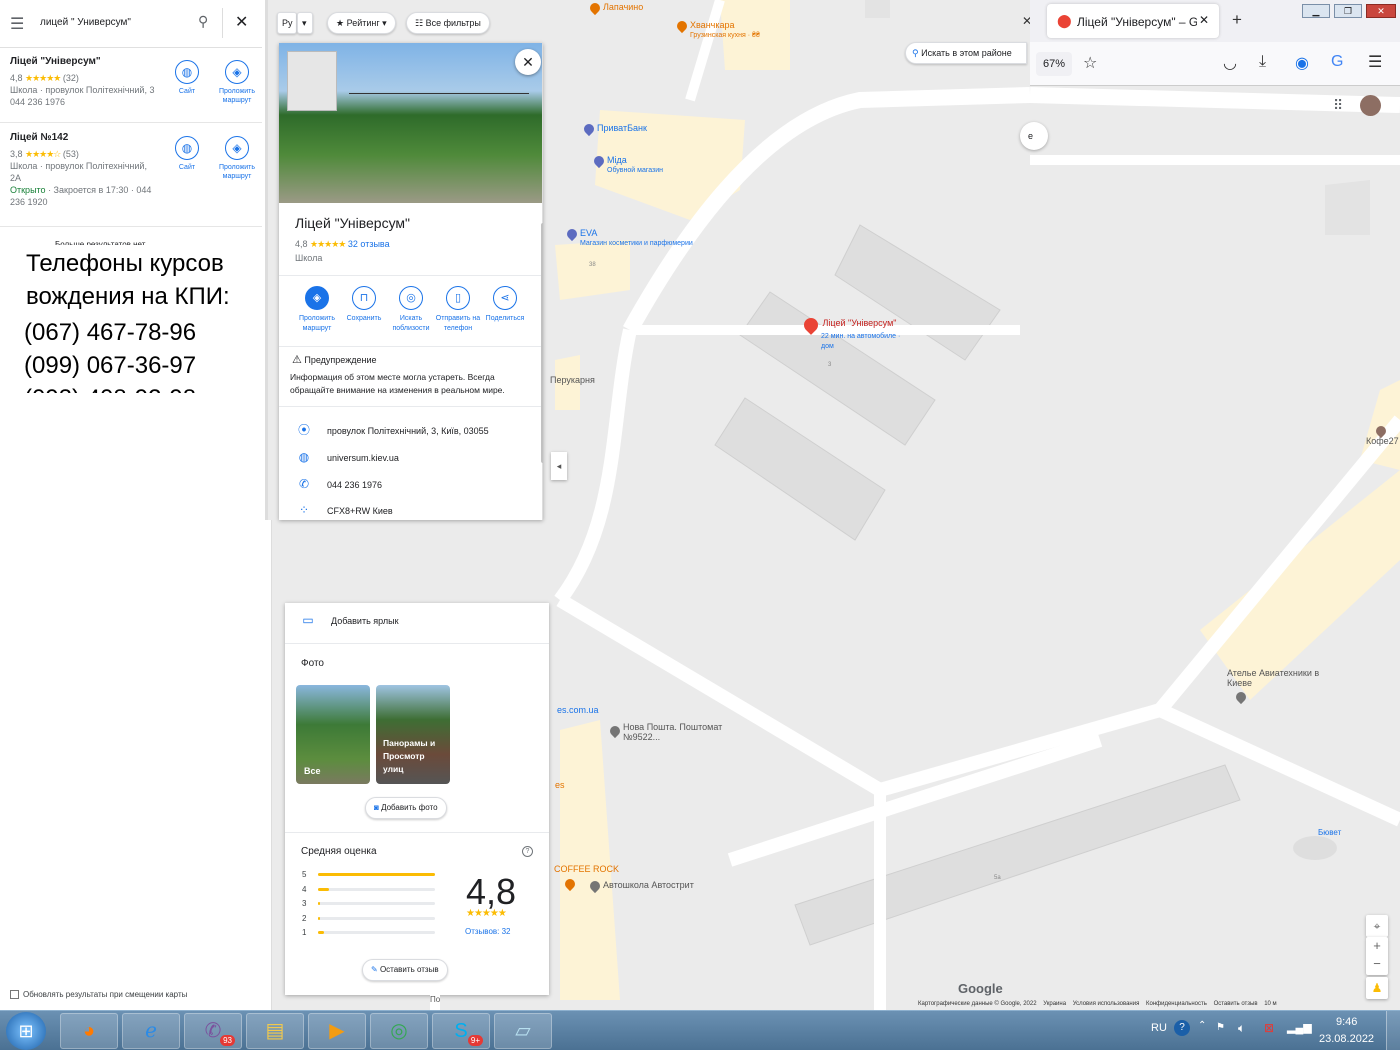 Image resolution: width=1400 pixels, height=1050 pixels. I want to click on address-row: ⦿ провулок Політехнічний, 3, Київ, 03055, so click(393, 430).